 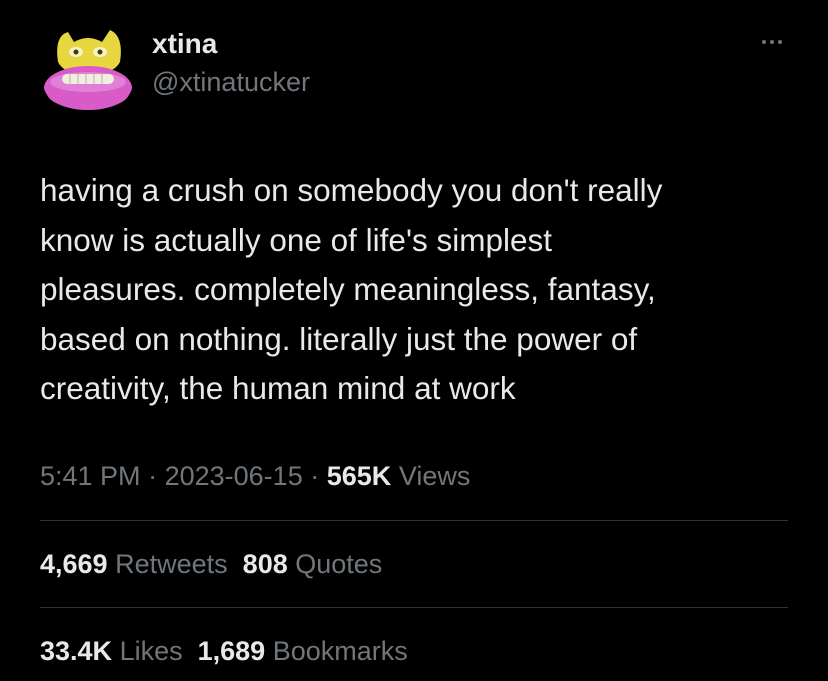 I want to click on more-options-button, so click(x=772, y=42).